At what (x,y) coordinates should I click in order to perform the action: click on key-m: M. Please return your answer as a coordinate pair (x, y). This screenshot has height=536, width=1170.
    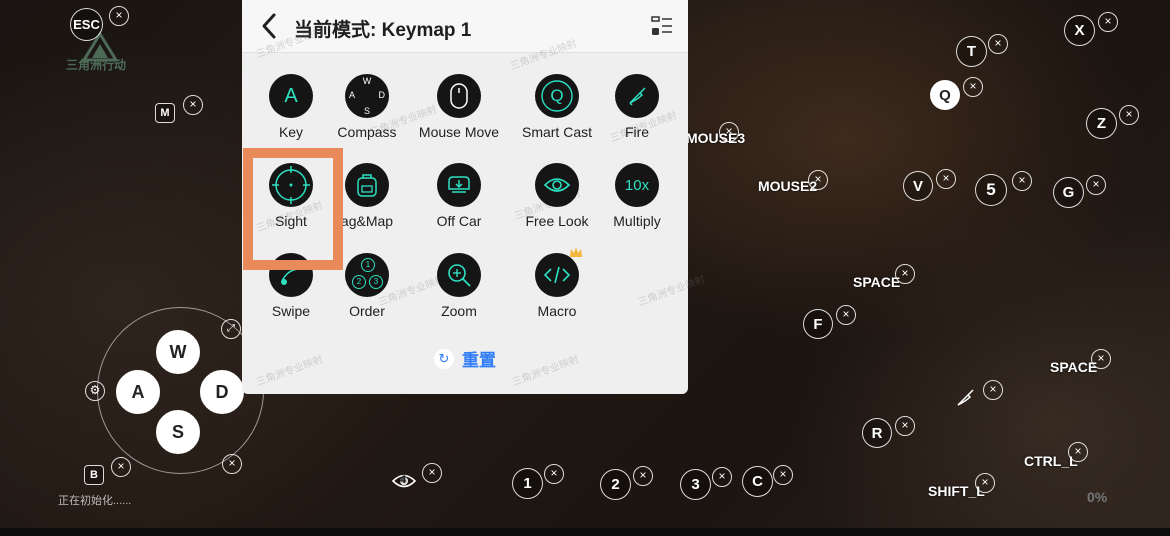
    Looking at the image, I should click on (165, 113).